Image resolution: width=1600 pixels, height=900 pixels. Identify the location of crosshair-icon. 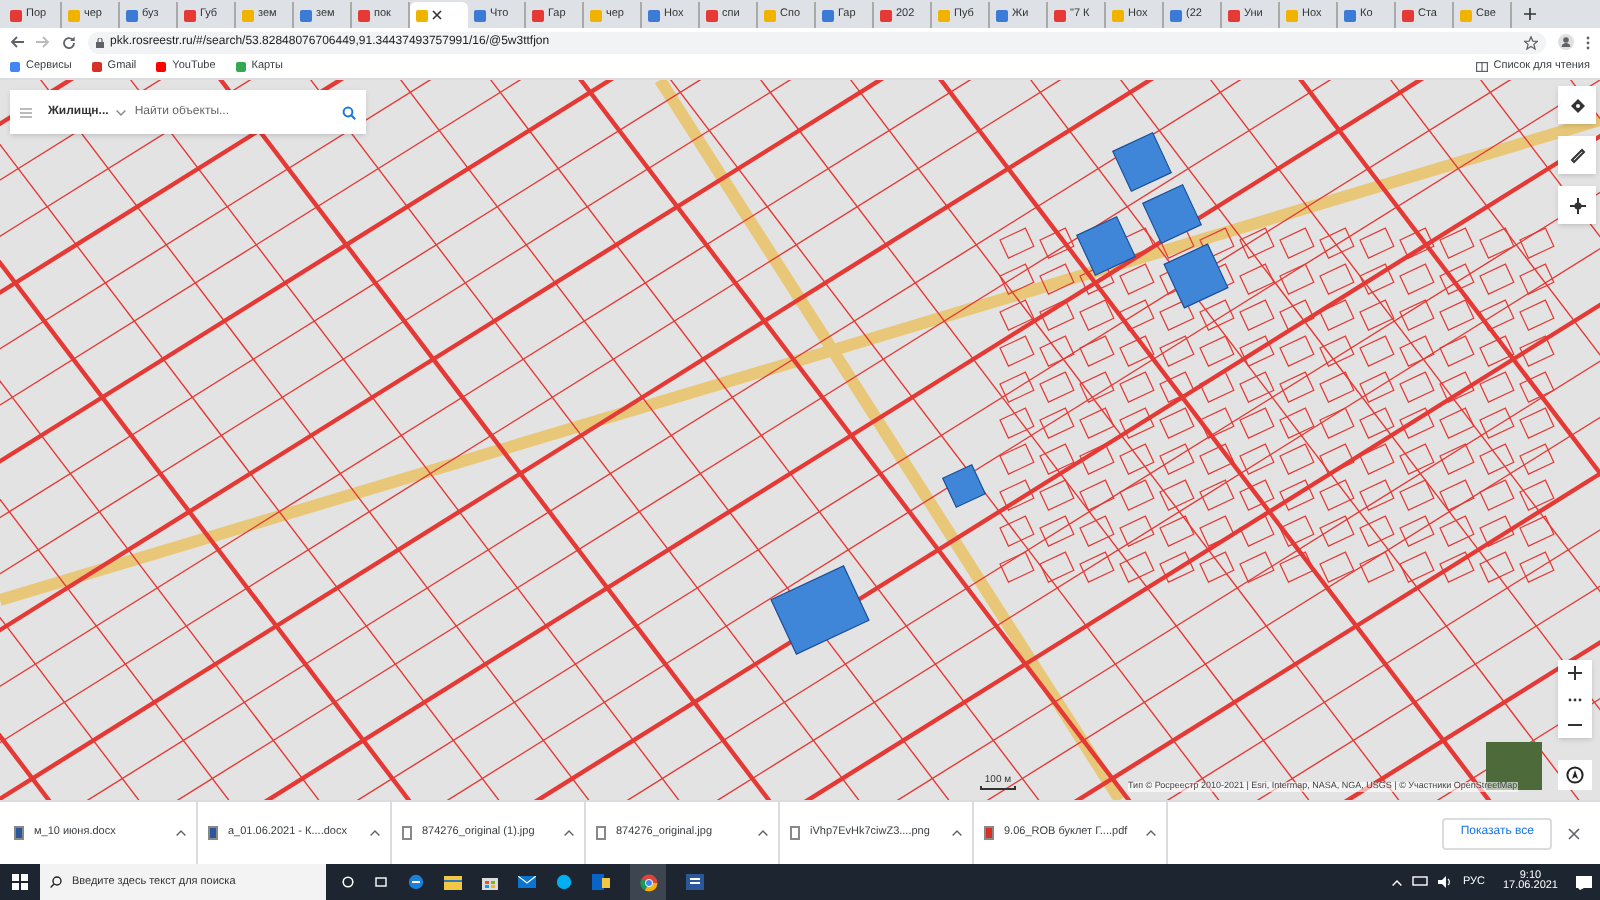
(1577, 205).